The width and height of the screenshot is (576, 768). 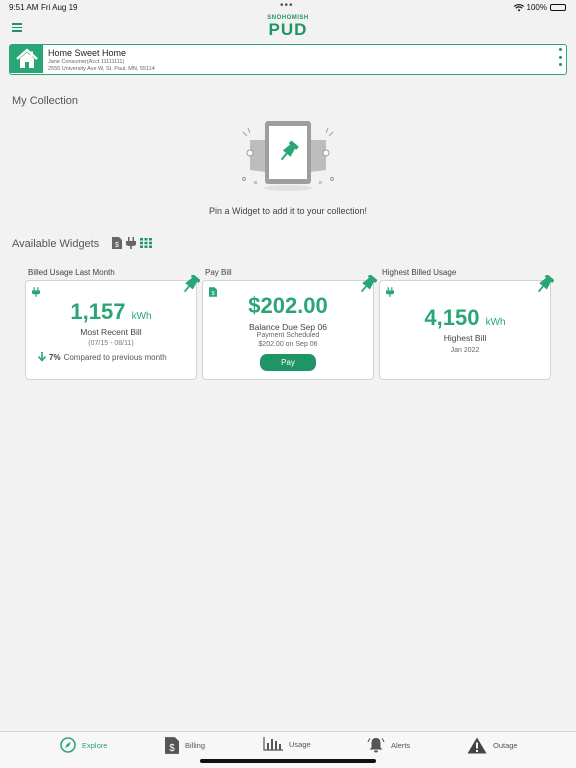 I want to click on status-bar: 9:51 AM Fri Aug 19 ••• 100%, so click(x=288, y=7).